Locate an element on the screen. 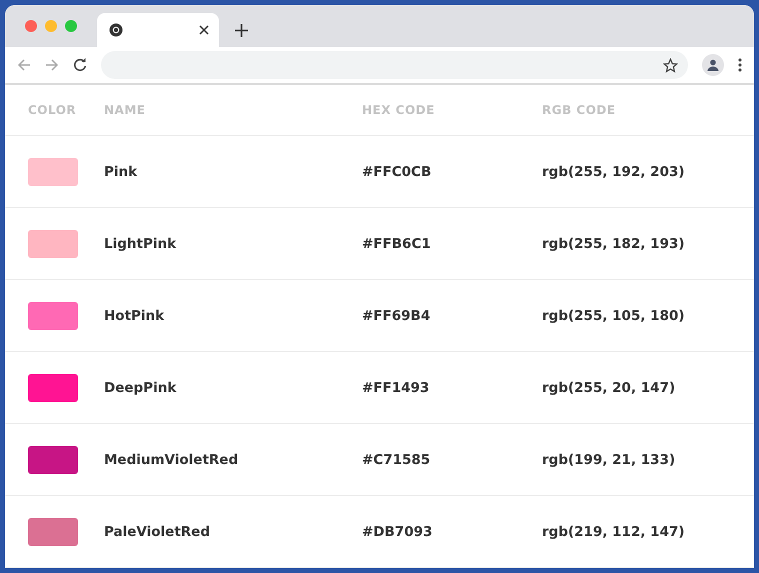 This screenshot has height=573, width=759. rgb-code: rgb(255, 20, 147) is located at coordinates (609, 388).